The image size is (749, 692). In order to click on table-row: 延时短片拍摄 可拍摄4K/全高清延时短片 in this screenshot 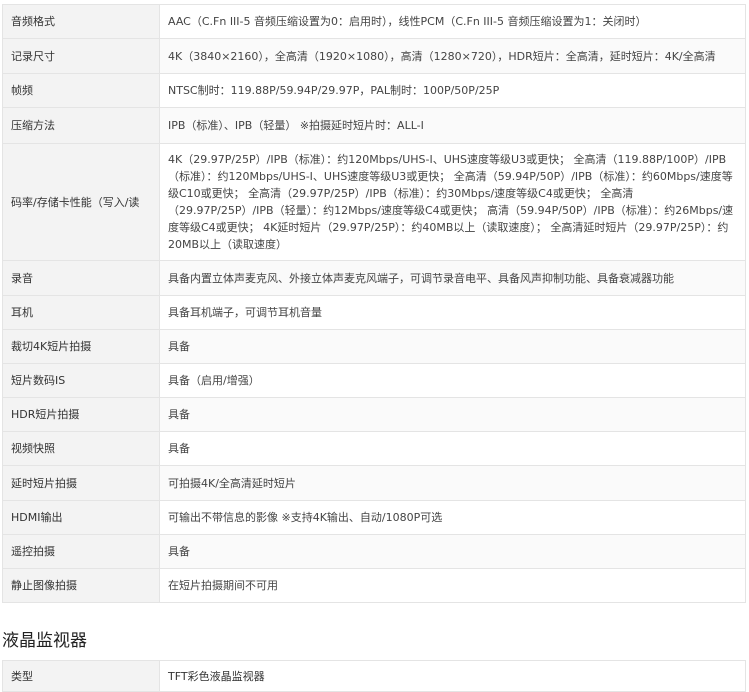, I will do `click(374, 483)`.